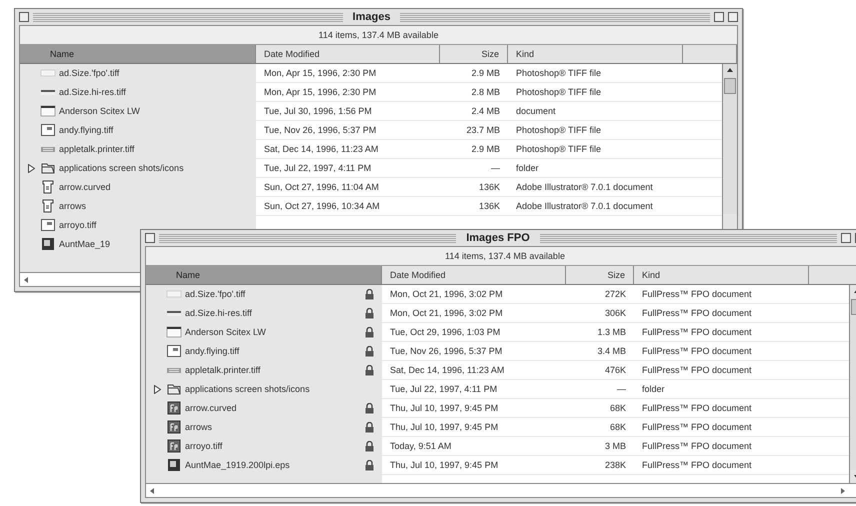 The image size is (856, 506). Describe the element at coordinates (730, 86) in the screenshot. I see `scroll-thumb` at that location.